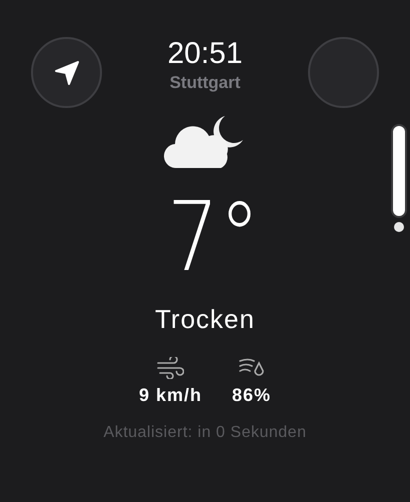 The height and width of the screenshot is (502, 410). What do you see at coordinates (205, 83) in the screenshot?
I see `location-name: Stuttgart` at bounding box center [205, 83].